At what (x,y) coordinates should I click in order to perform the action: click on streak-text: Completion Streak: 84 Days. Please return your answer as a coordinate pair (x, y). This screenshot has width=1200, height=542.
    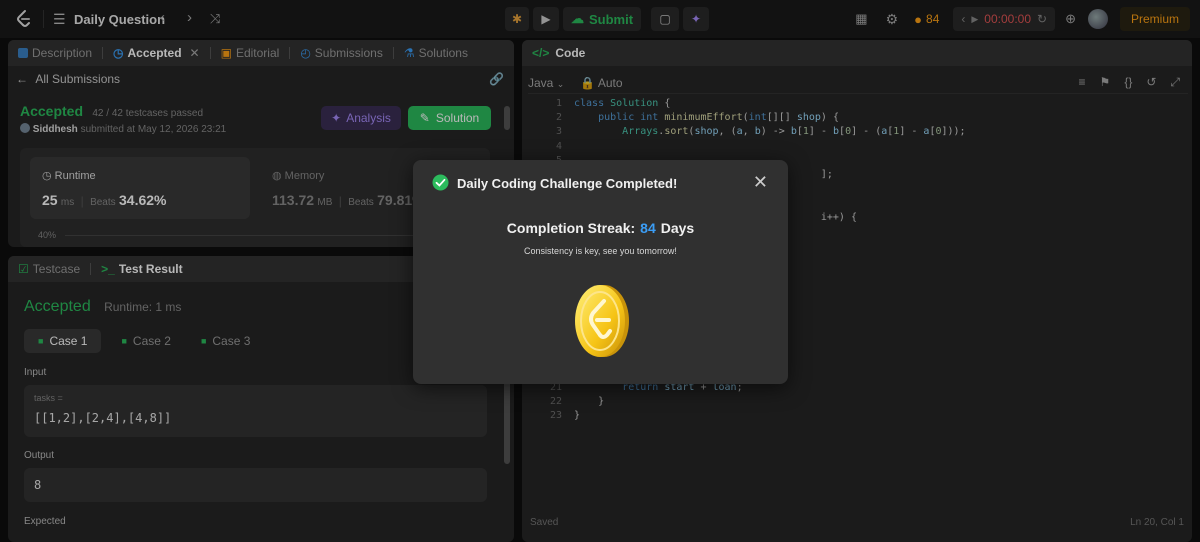
    Looking at the image, I should click on (600, 228).